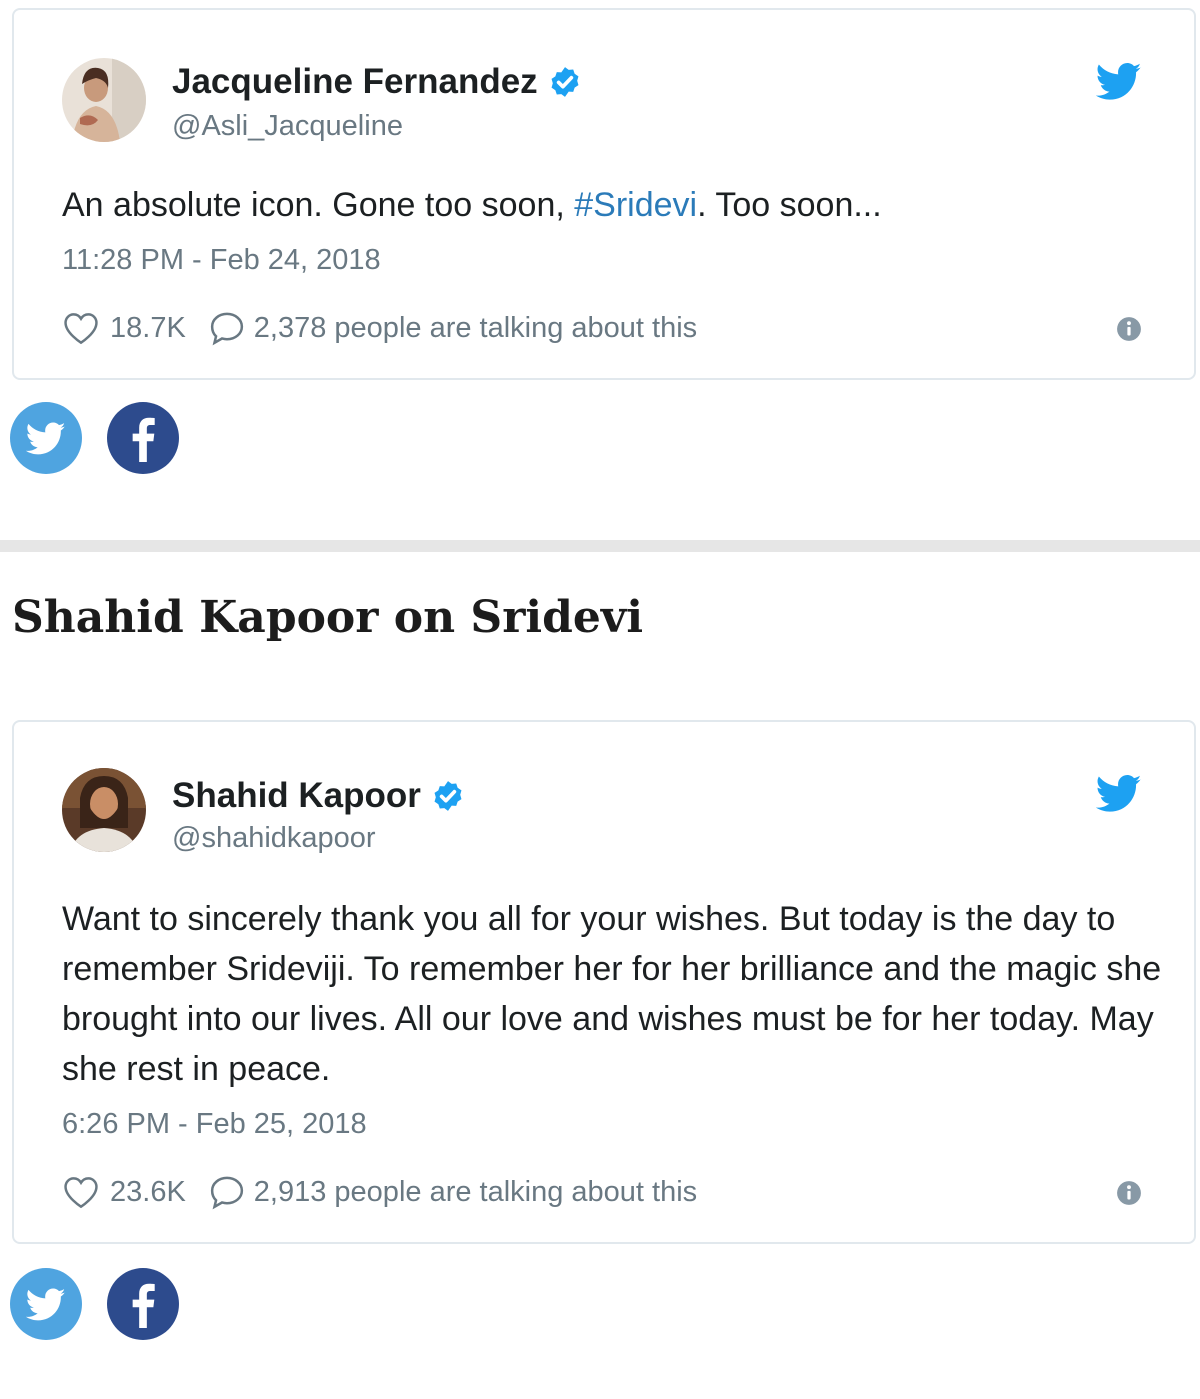 The height and width of the screenshot is (1399, 1200). What do you see at coordinates (328, 617) in the screenshot?
I see `section-heading: Shahid Kapoor on Sridevi` at bounding box center [328, 617].